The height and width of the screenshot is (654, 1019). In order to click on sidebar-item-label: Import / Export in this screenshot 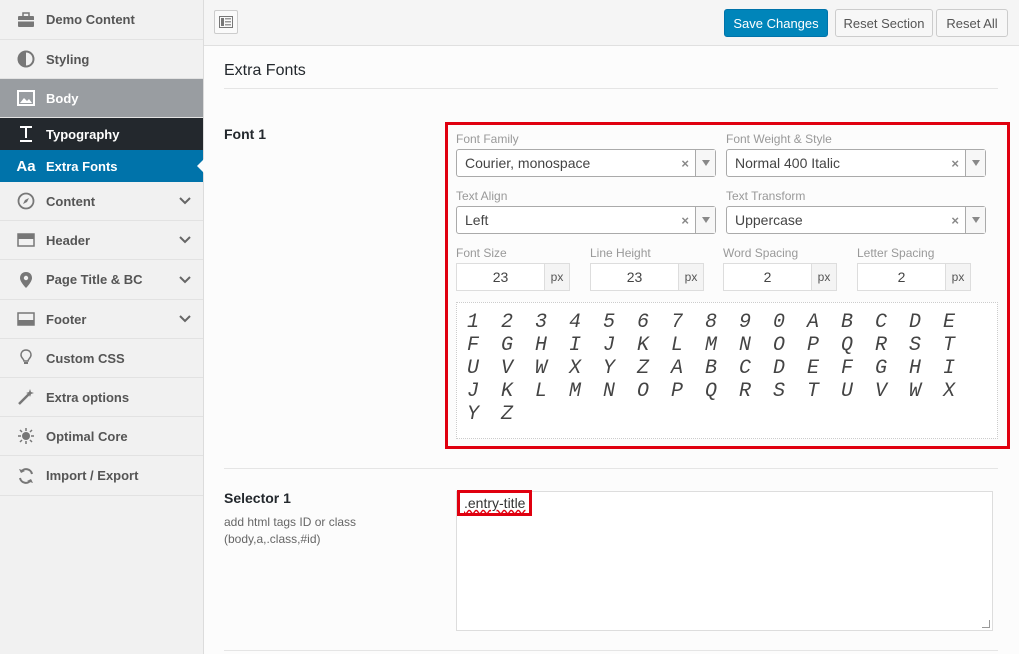, I will do `click(92, 475)`.